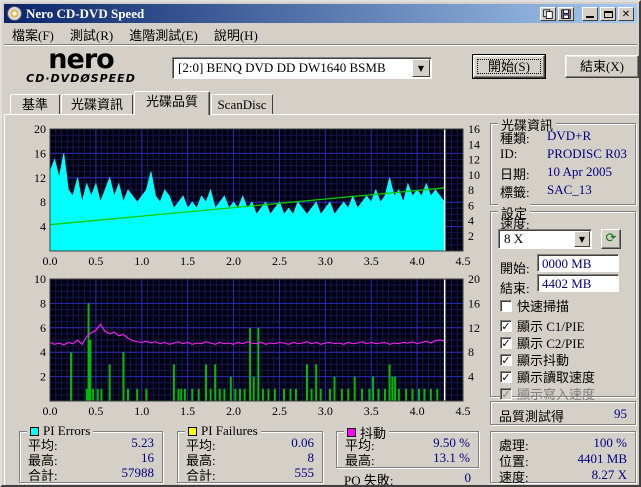  Describe the element at coordinates (514, 238) in the screenshot. I see `speed-selector-value: 8 X` at that location.